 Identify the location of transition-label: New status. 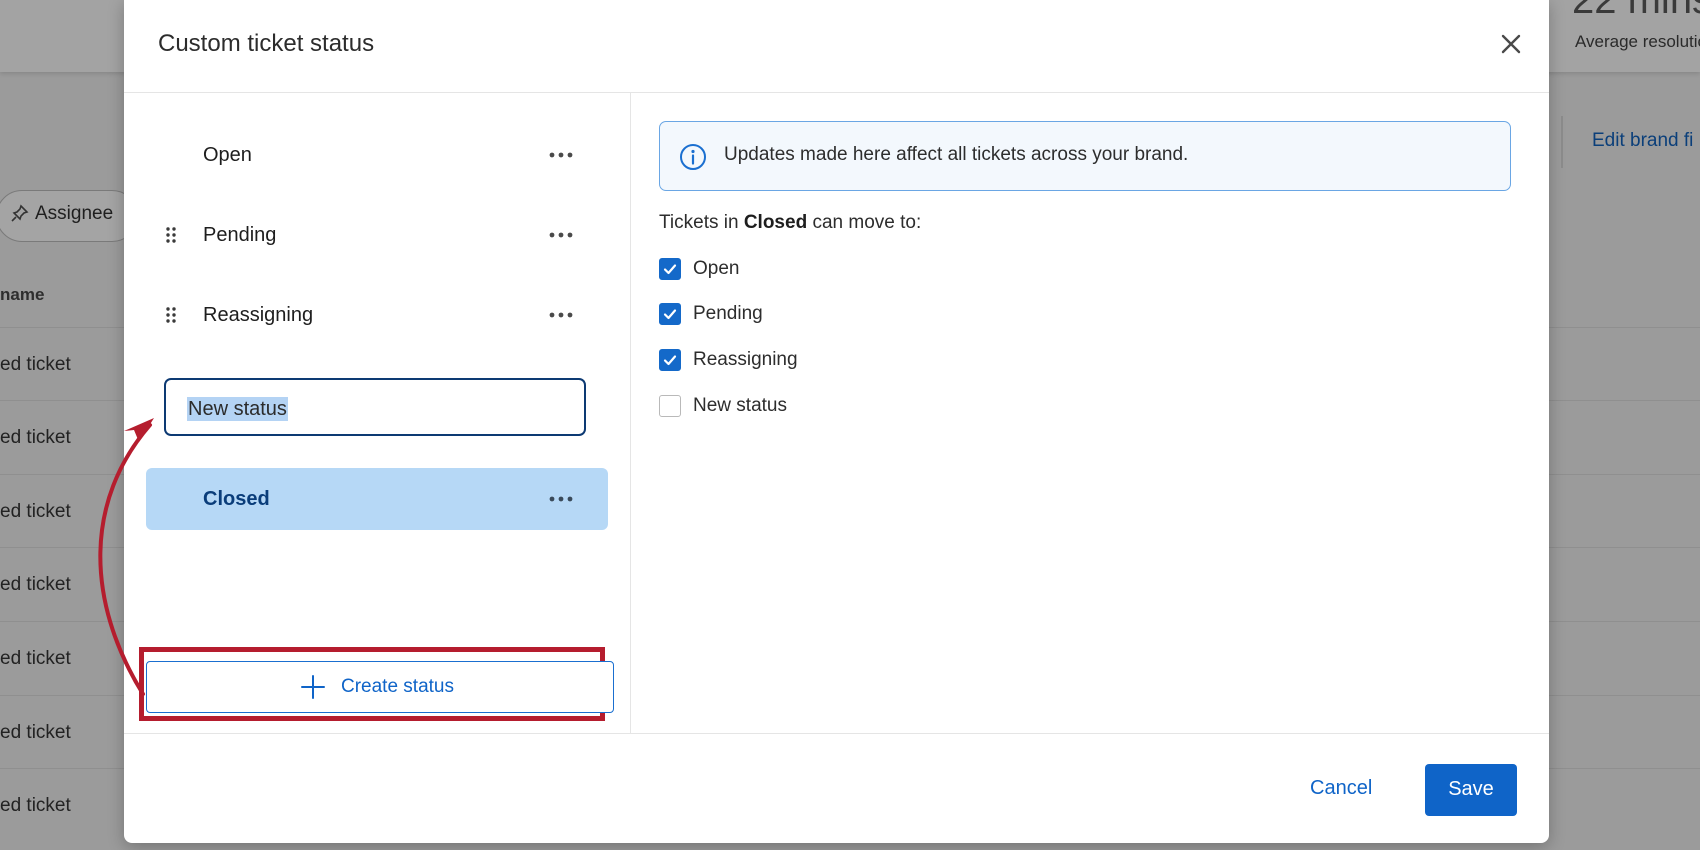
(740, 405).